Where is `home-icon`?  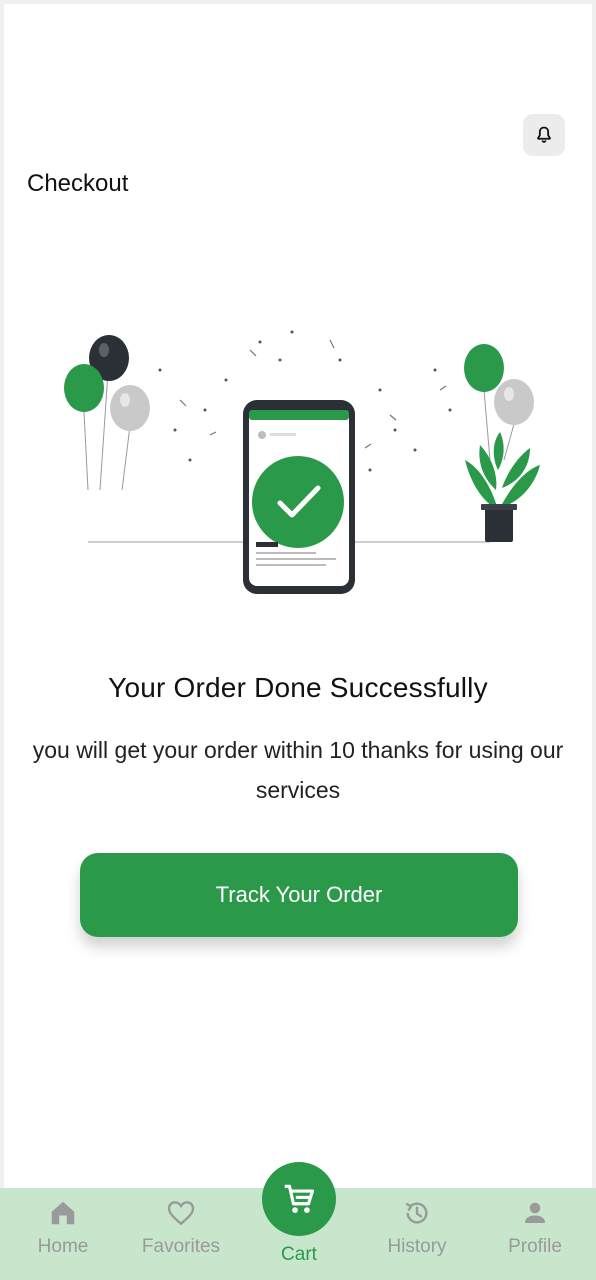
home-icon is located at coordinates (63, 1213).